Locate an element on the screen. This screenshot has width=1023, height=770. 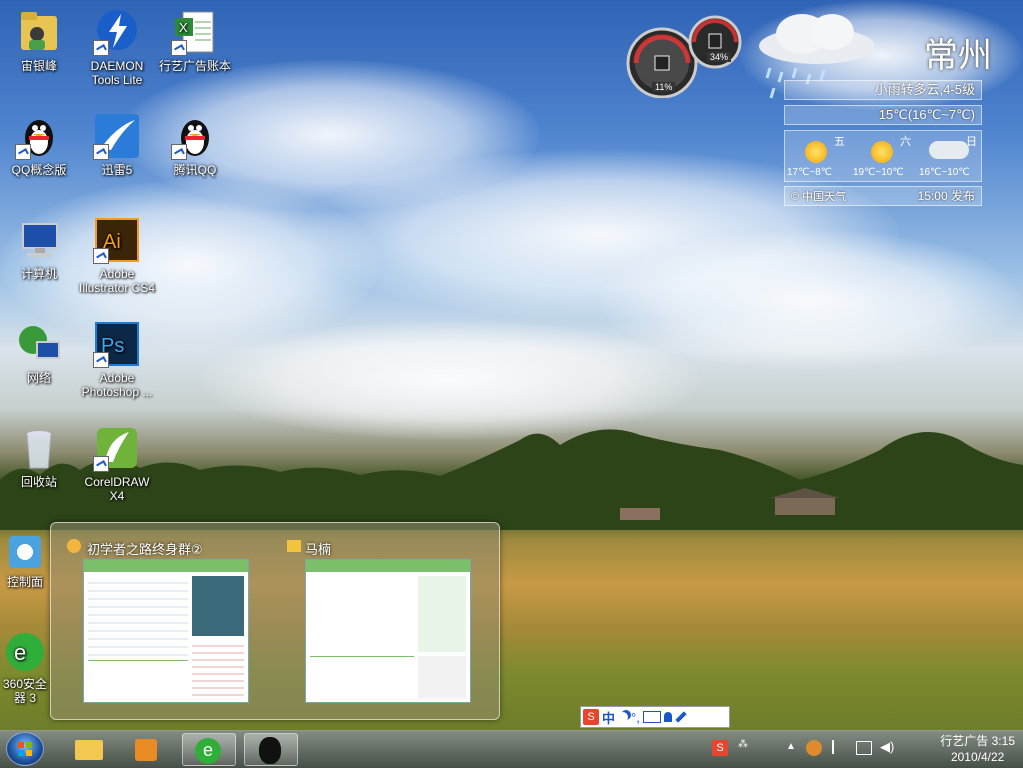
forecast-day: 六 19℃~10℃ is located at coordinates (884, 156).